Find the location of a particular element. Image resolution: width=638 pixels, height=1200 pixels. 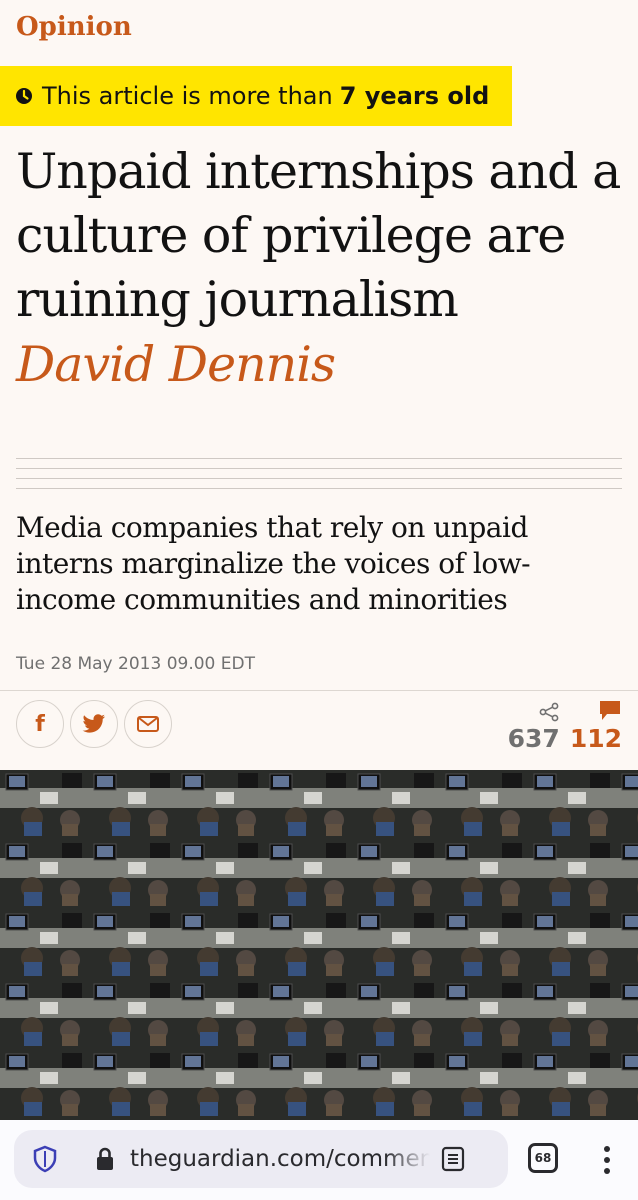

reader-view-icon is located at coordinates (453, 1159).